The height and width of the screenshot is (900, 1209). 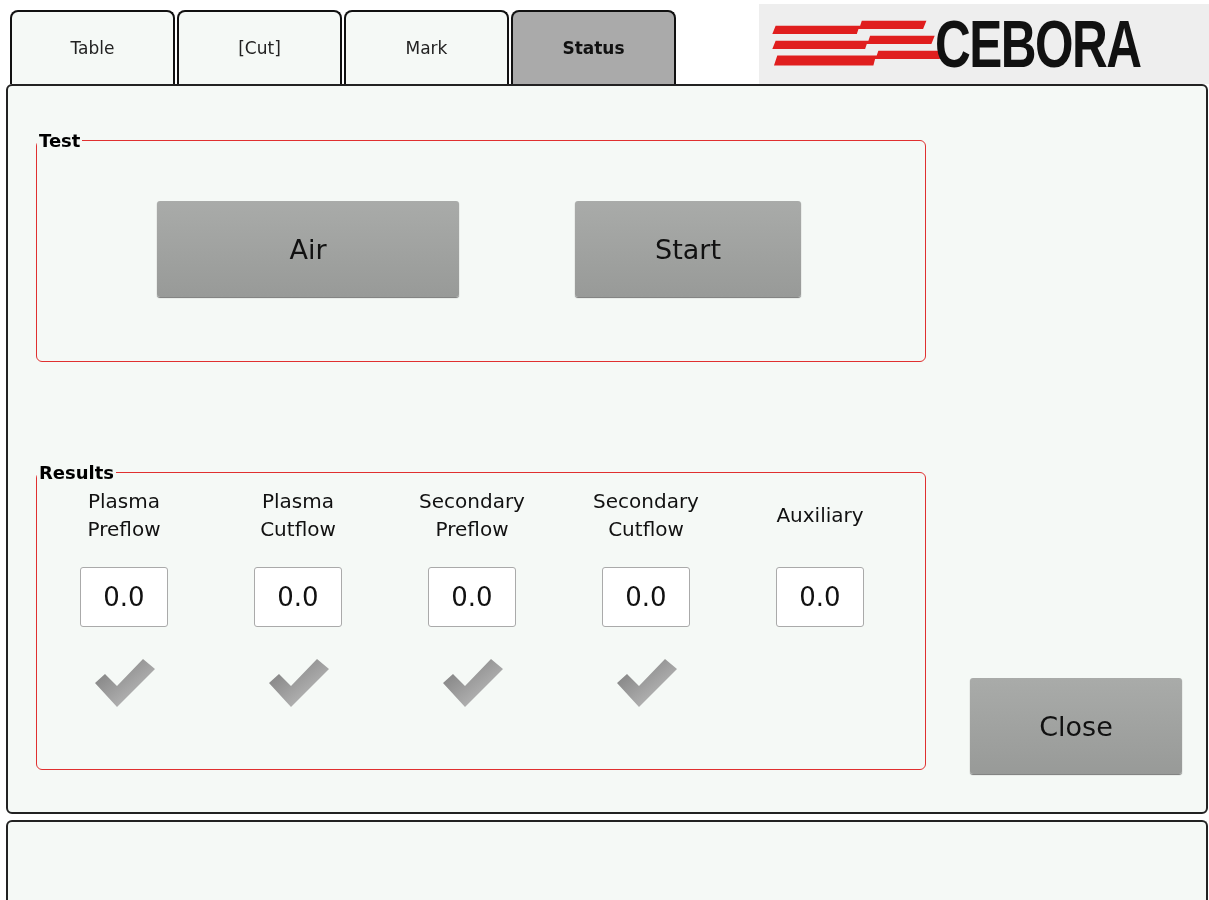 What do you see at coordinates (124, 515) in the screenshot?
I see `flow-label: Plasma Preflow` at bounding box center [124, 515].